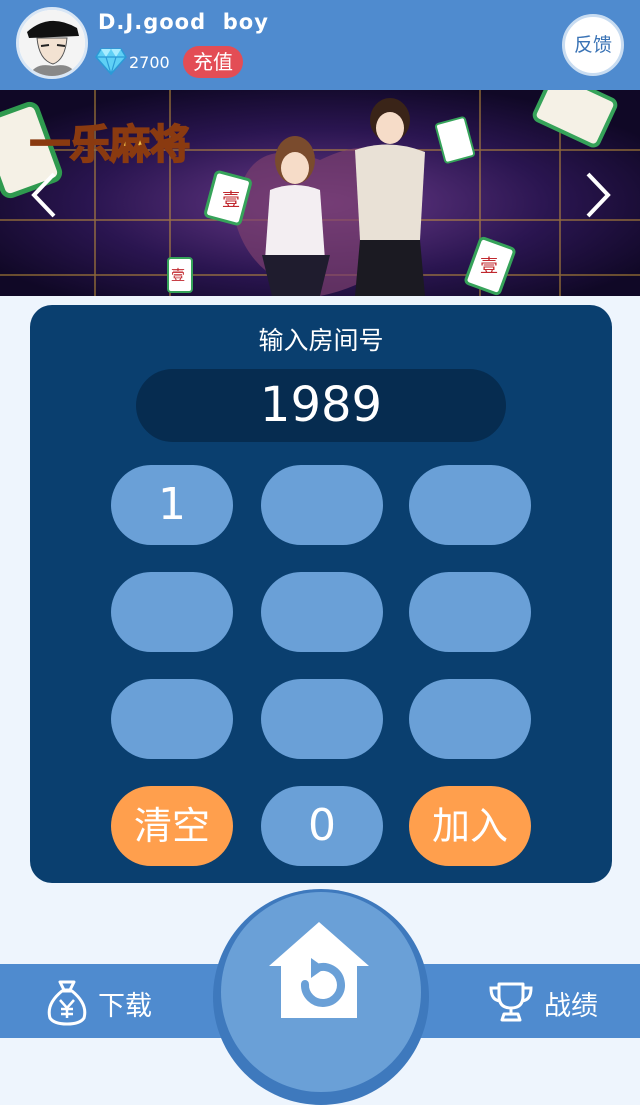 The height and width of the screenshot is (1105, 640). I want to click on download-label: 下载, so click(125, 1006).